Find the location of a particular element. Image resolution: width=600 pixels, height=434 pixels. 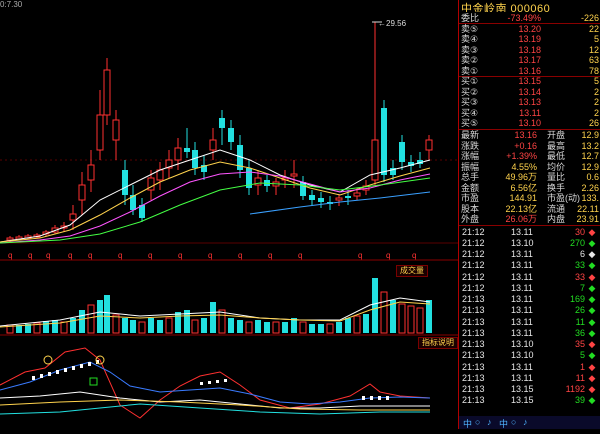

orderbook-row: 买③ 13.13 2 is located at coordinates (529, 102).